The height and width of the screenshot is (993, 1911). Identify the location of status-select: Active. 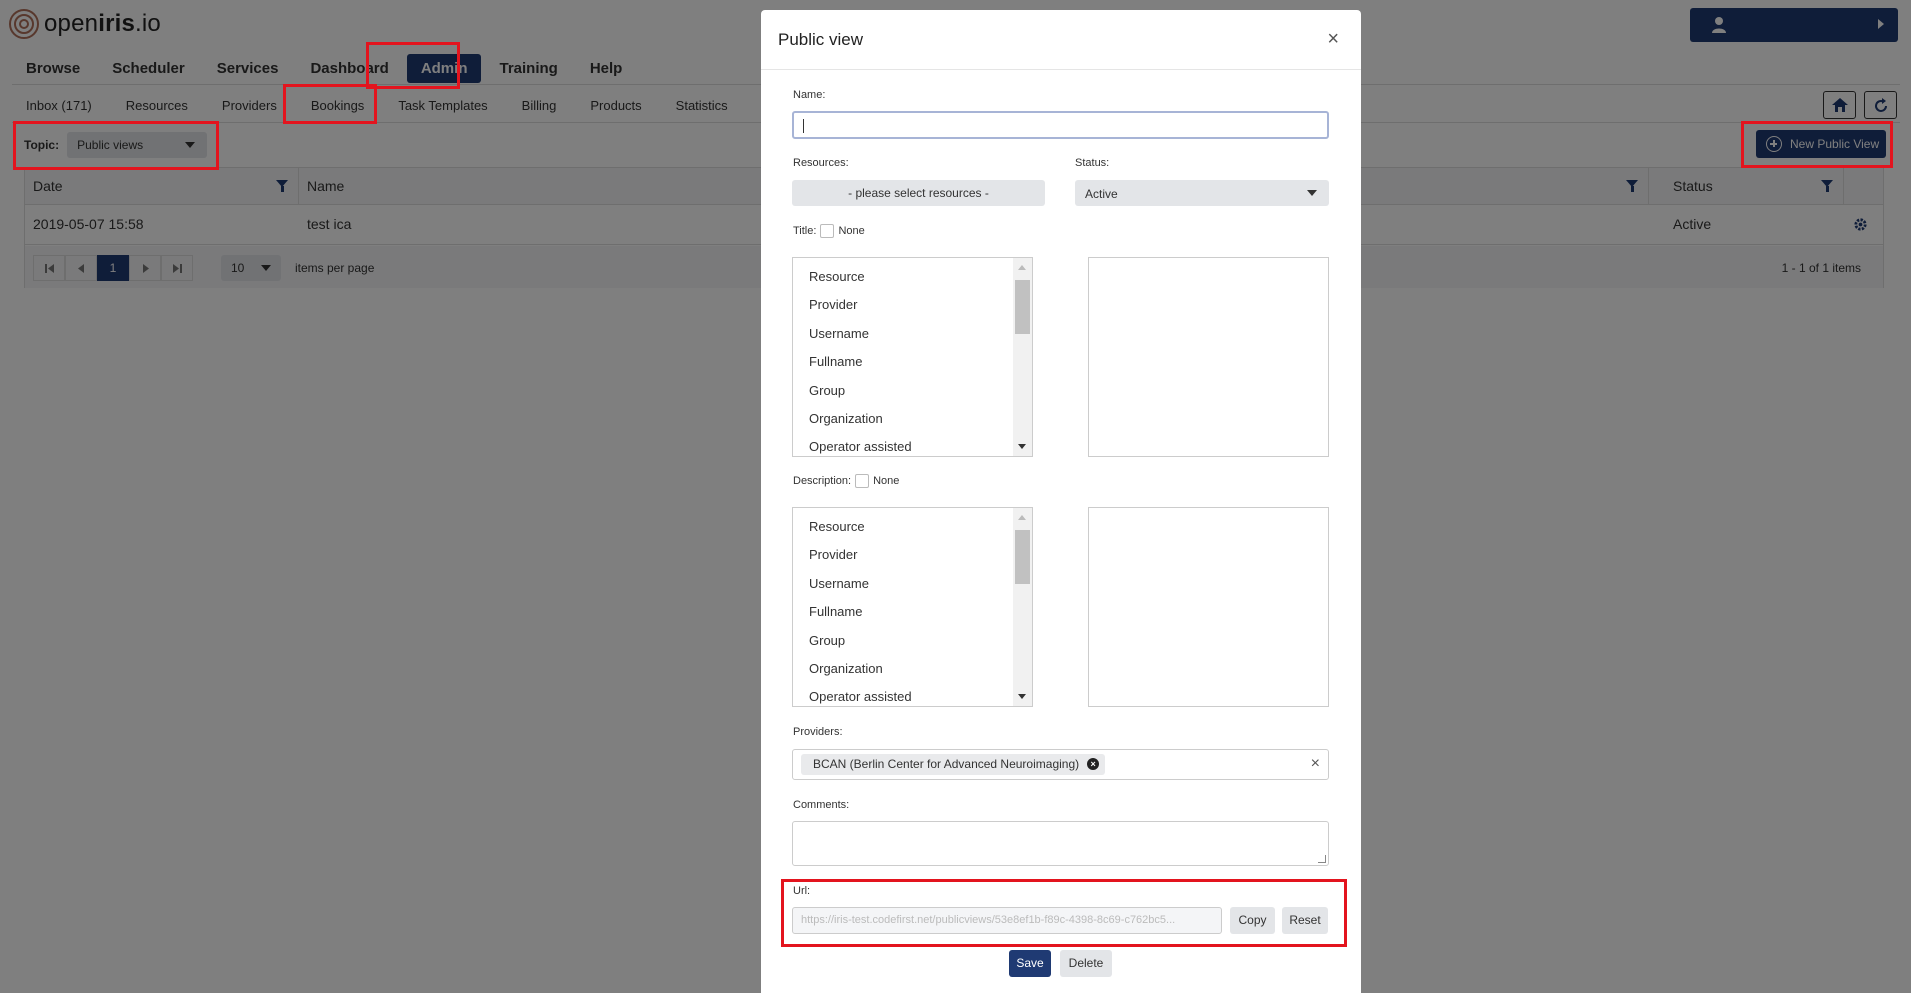
(1202, 193).